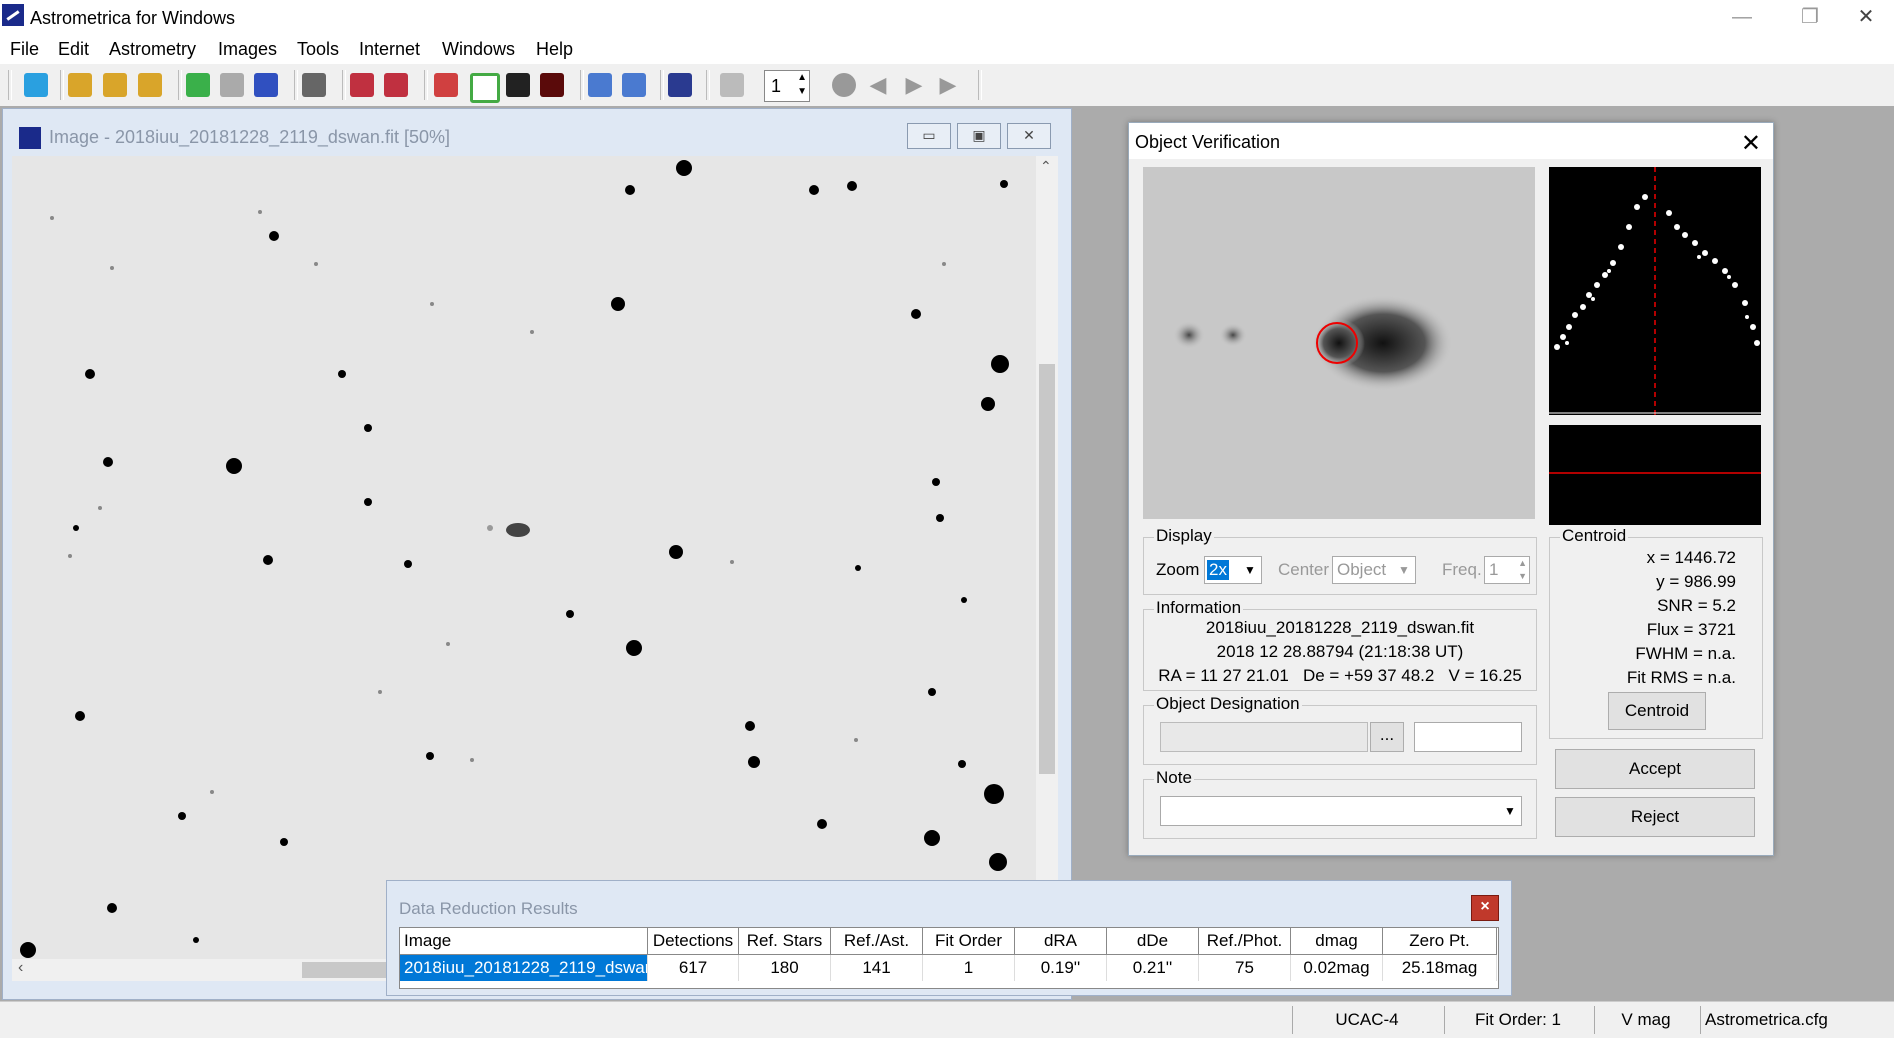  What do you see at coordinates (1810, 18) in the screenshot?
I see `restore-icon: ❐` at bounding box center [1810, 18].